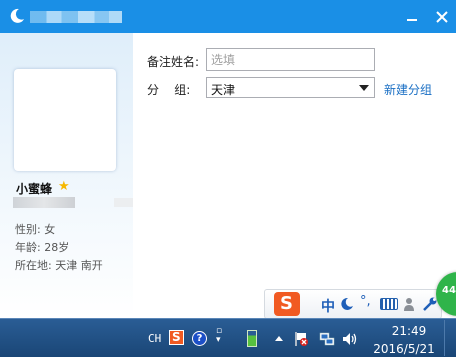  What do you see at coordinates (287, 304) in the screenshot?
I see `sogou-ime-logo-icon: S` at bounding box center [287, 304].